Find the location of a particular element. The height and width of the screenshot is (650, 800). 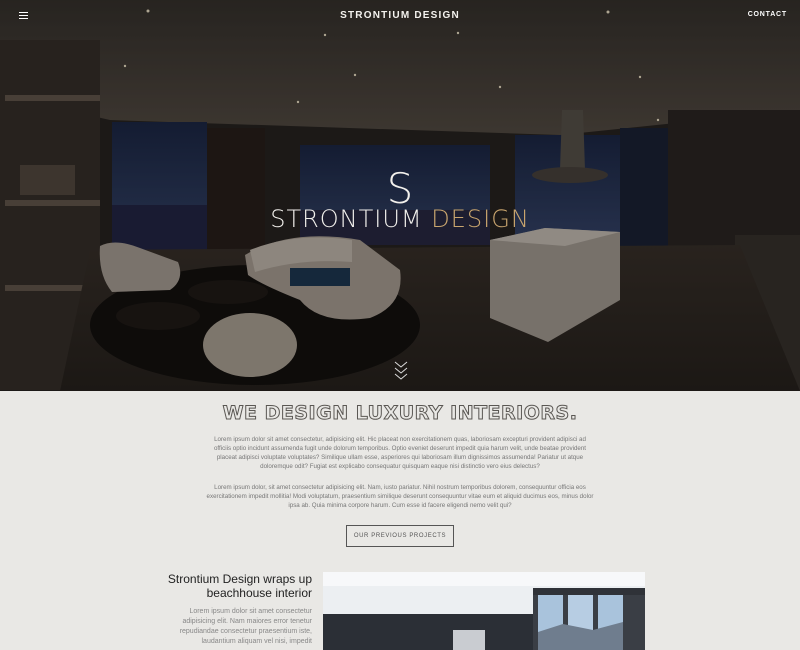

hero-logo-wordmark: STRONTIUM DESIGN is located at coordinates (400, 219).